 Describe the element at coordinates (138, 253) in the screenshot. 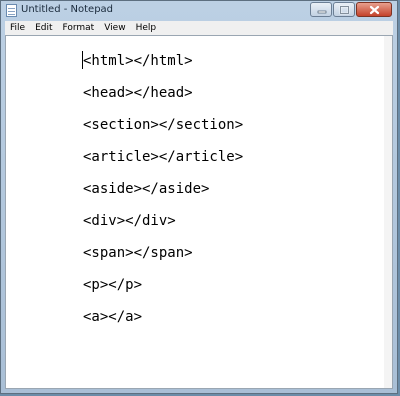

I see `editor-line: <span></span>` at that location.